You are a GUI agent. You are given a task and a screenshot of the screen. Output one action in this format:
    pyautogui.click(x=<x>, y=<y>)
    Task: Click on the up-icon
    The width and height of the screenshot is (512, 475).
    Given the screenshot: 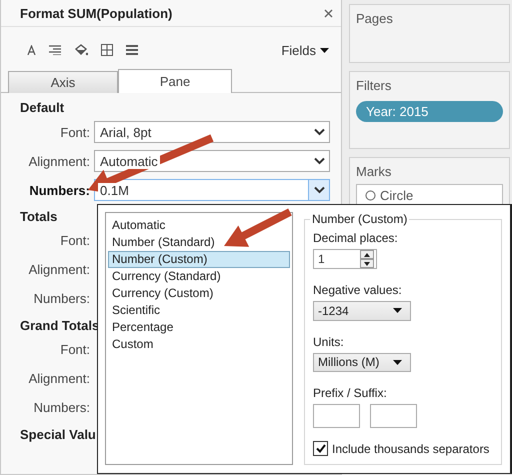 What is the action you would take?
    pyautogui.click(x=367, y=254)
    